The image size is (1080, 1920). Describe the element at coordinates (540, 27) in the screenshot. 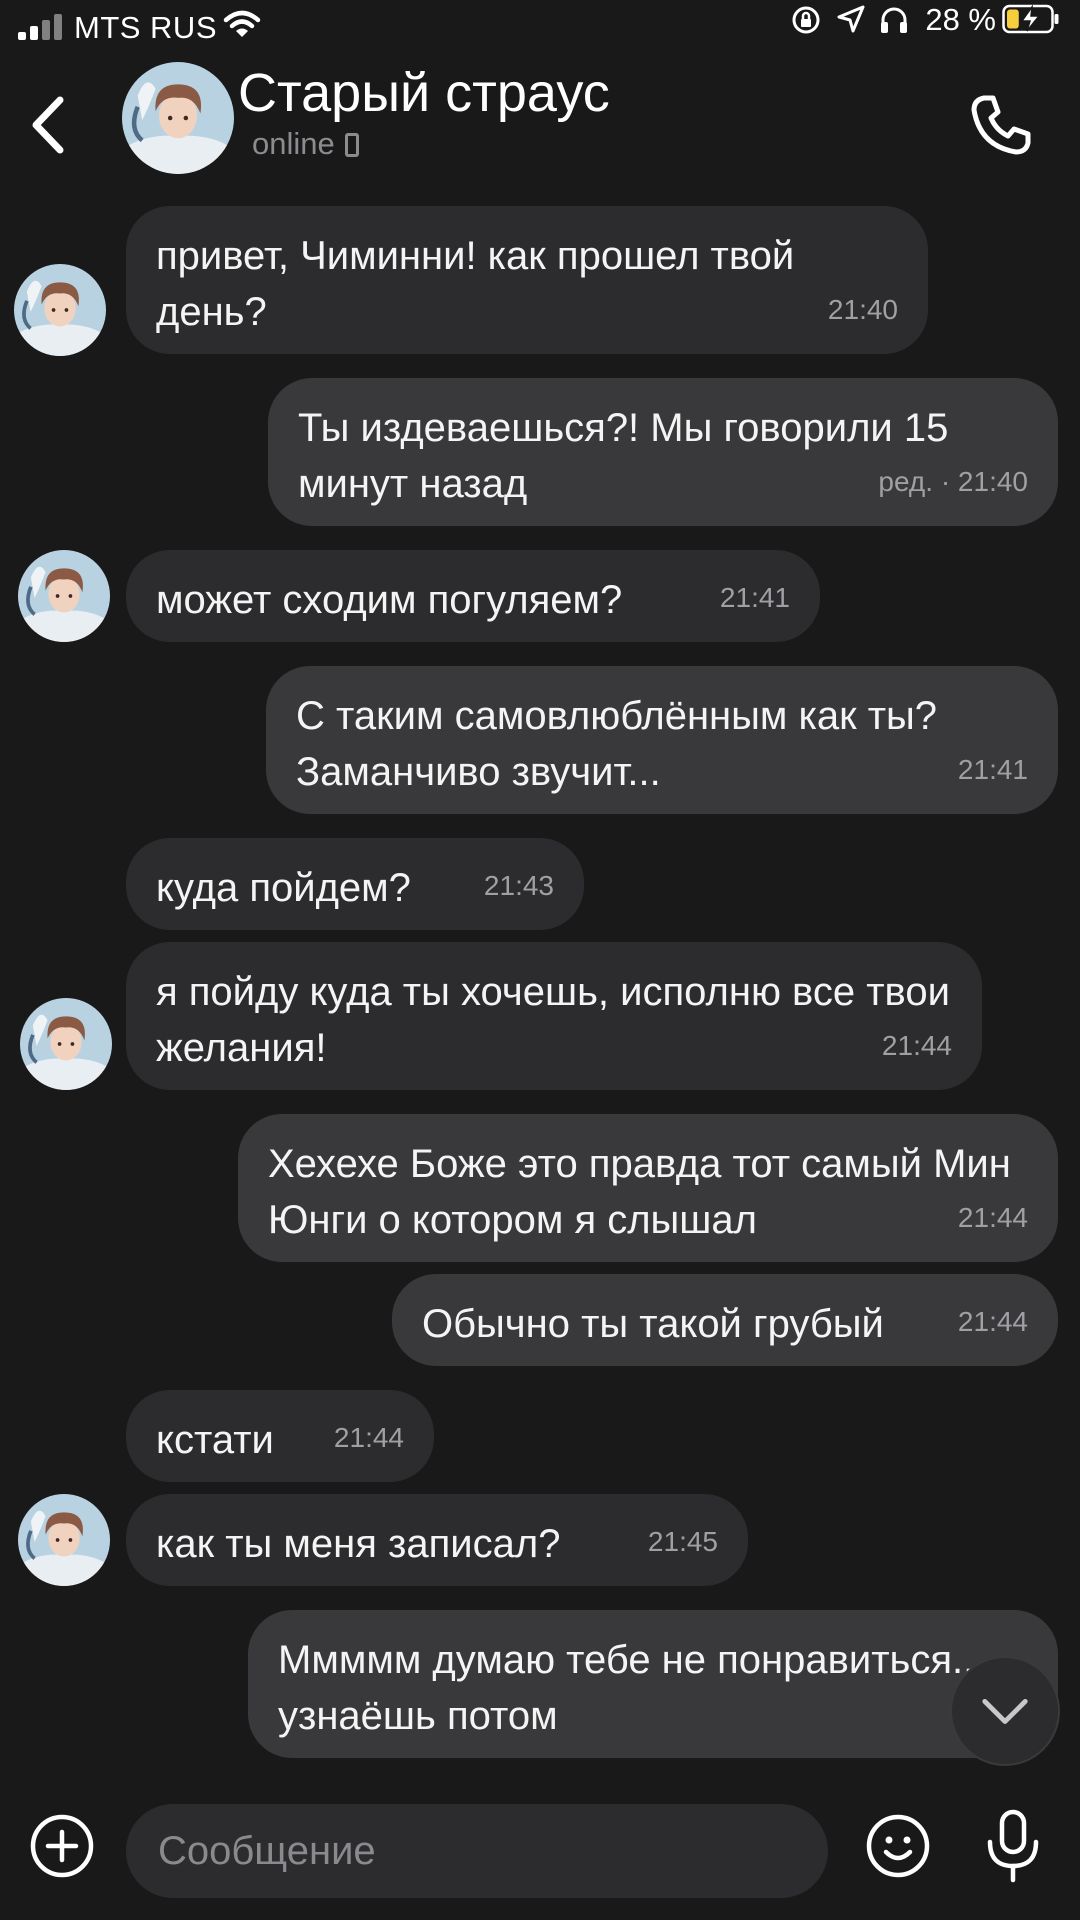

I see `status-bar: MTS RUS 28 %` at that location.